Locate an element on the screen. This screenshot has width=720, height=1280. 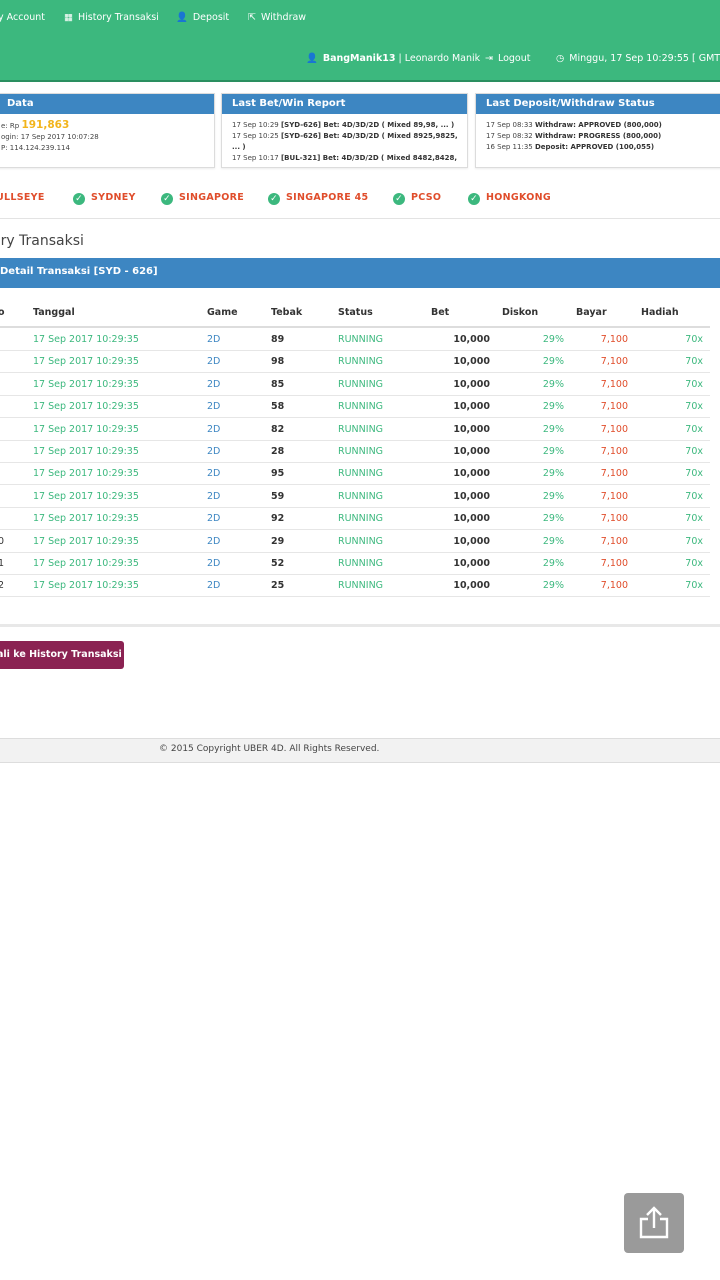
cell-tebak: 98 is located at coordinates (278, 362).